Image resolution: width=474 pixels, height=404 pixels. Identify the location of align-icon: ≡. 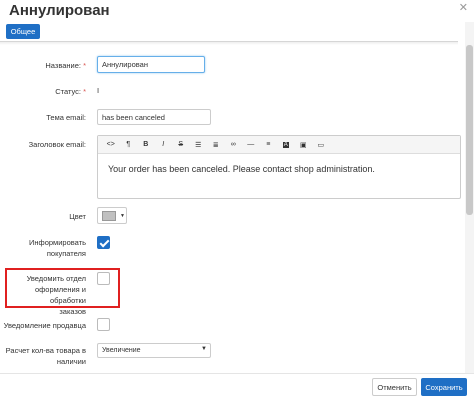
(269, 145).